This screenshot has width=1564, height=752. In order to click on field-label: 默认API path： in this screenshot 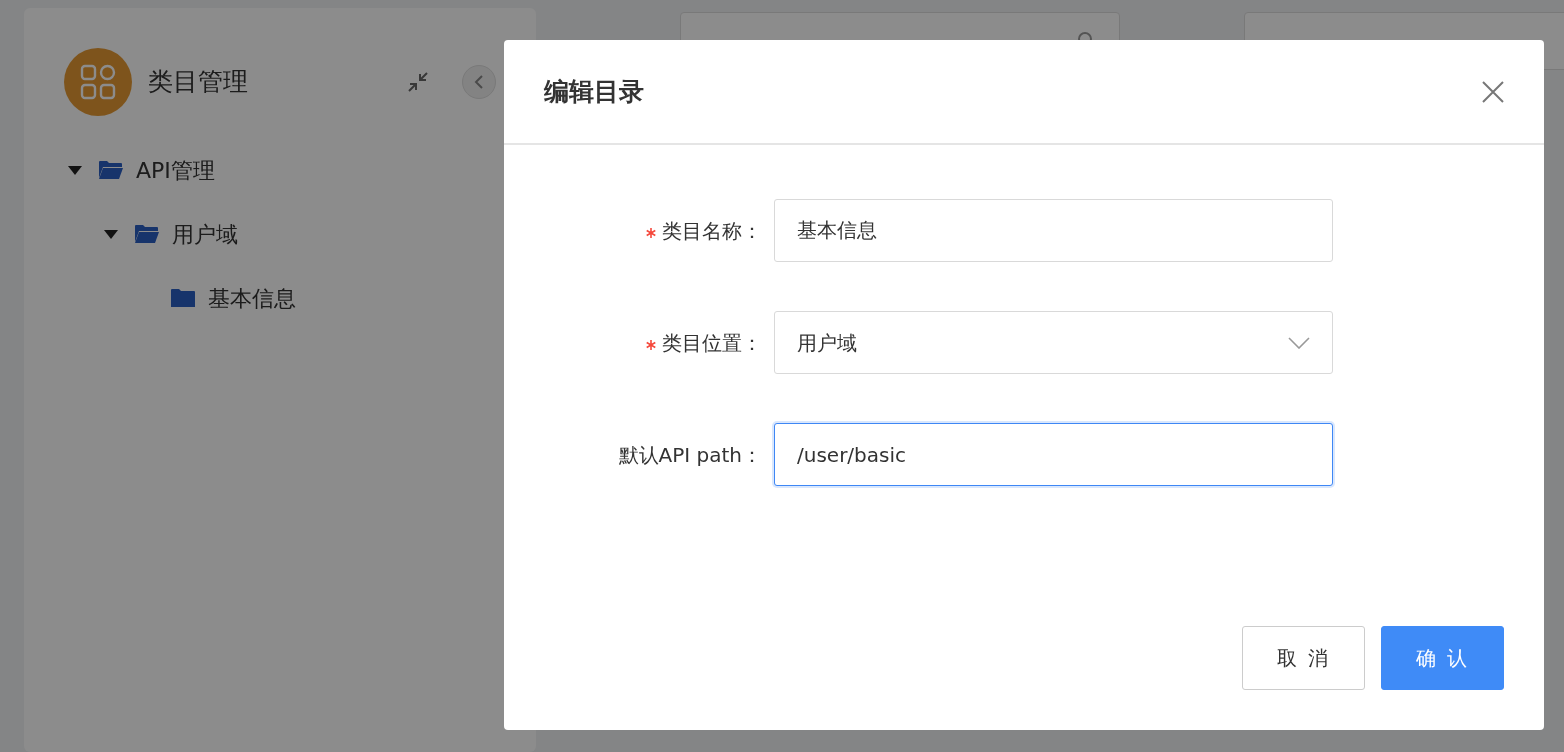, I will do `click(690, 454)`.